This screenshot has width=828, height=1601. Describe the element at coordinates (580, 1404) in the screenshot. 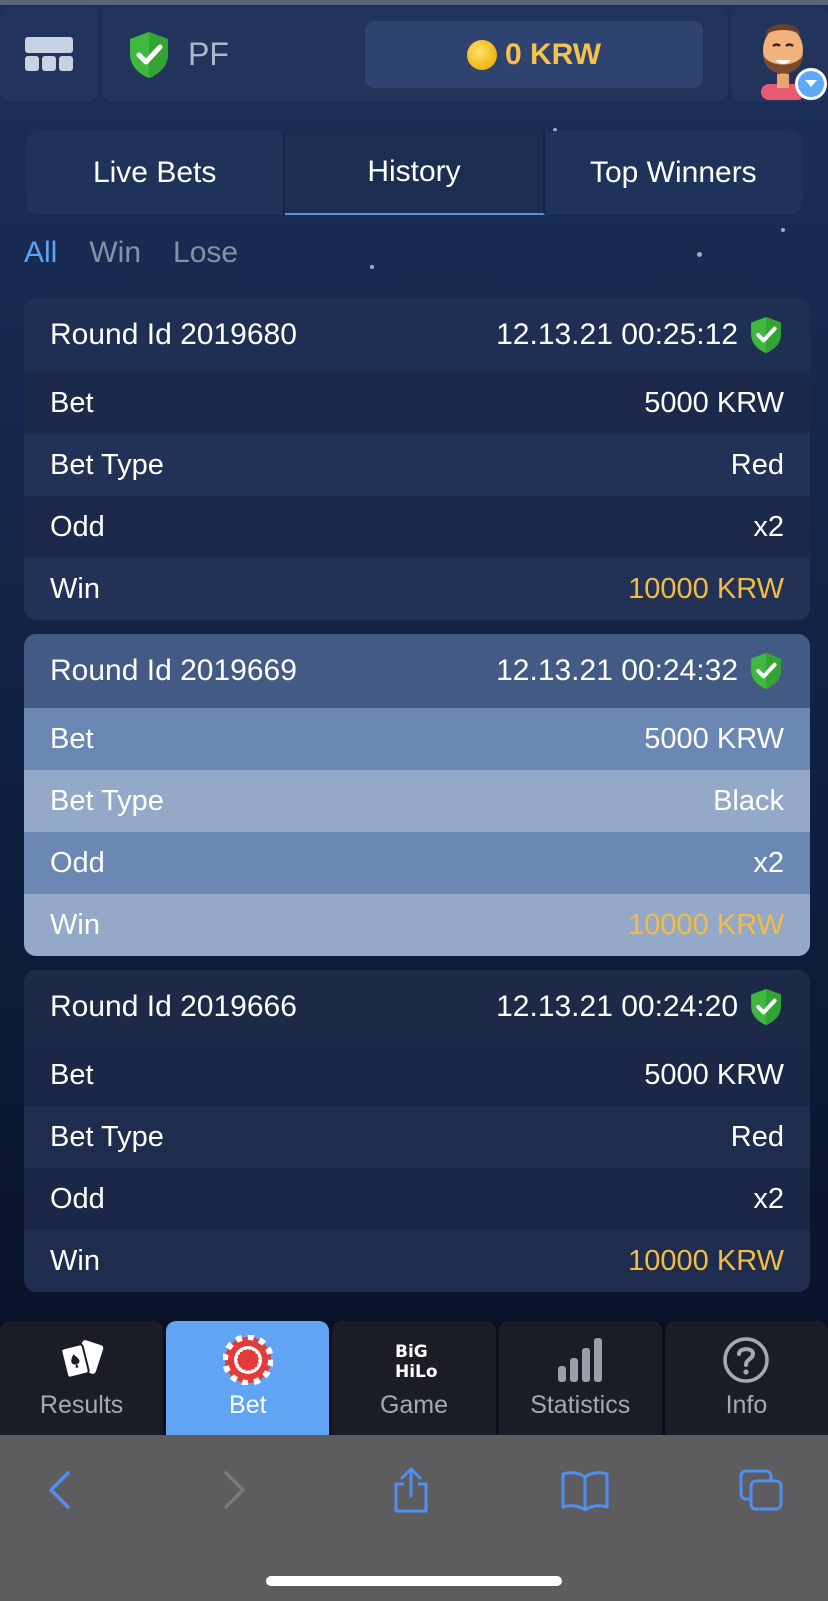

I see `nav-label: Statistics` at that location.